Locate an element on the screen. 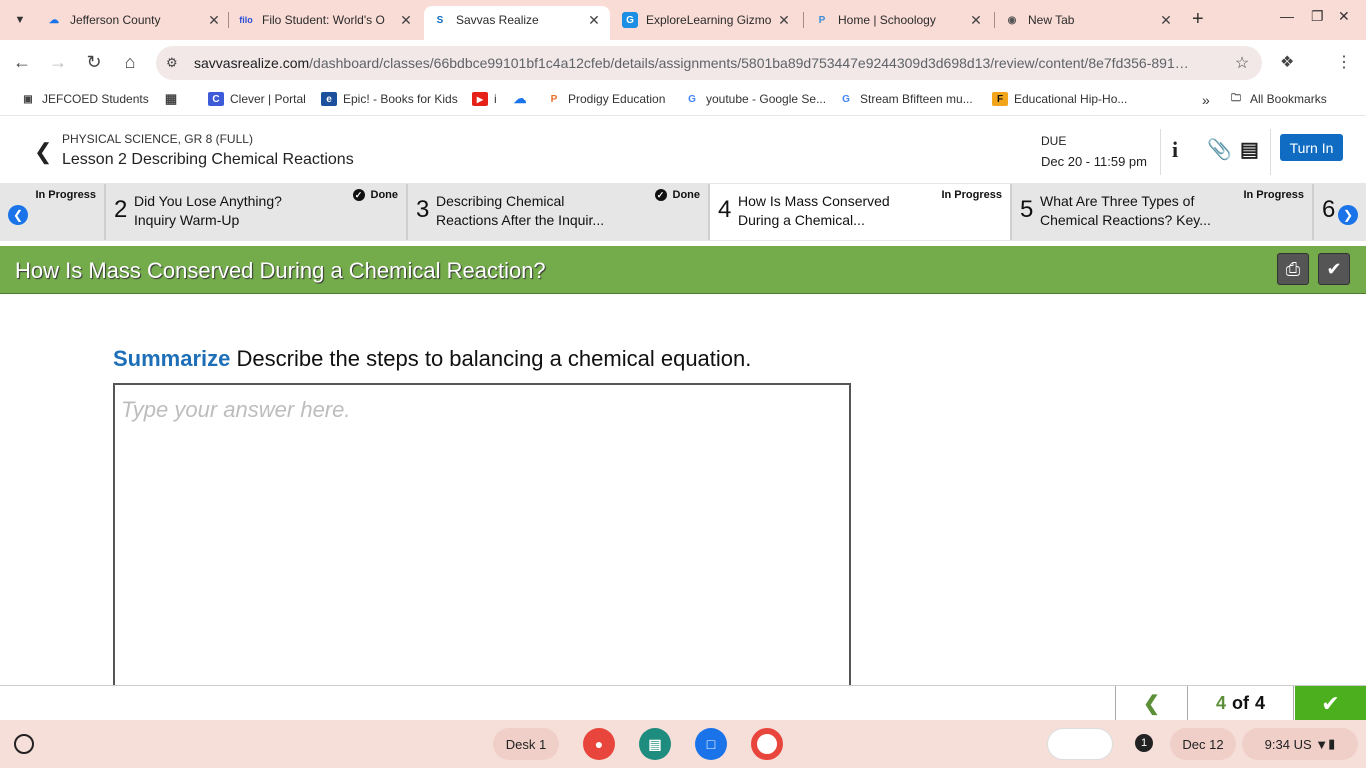 The width and height of the screenshot is (1366, 768). prodigy-icon: P is located at coordinates (554, 99).